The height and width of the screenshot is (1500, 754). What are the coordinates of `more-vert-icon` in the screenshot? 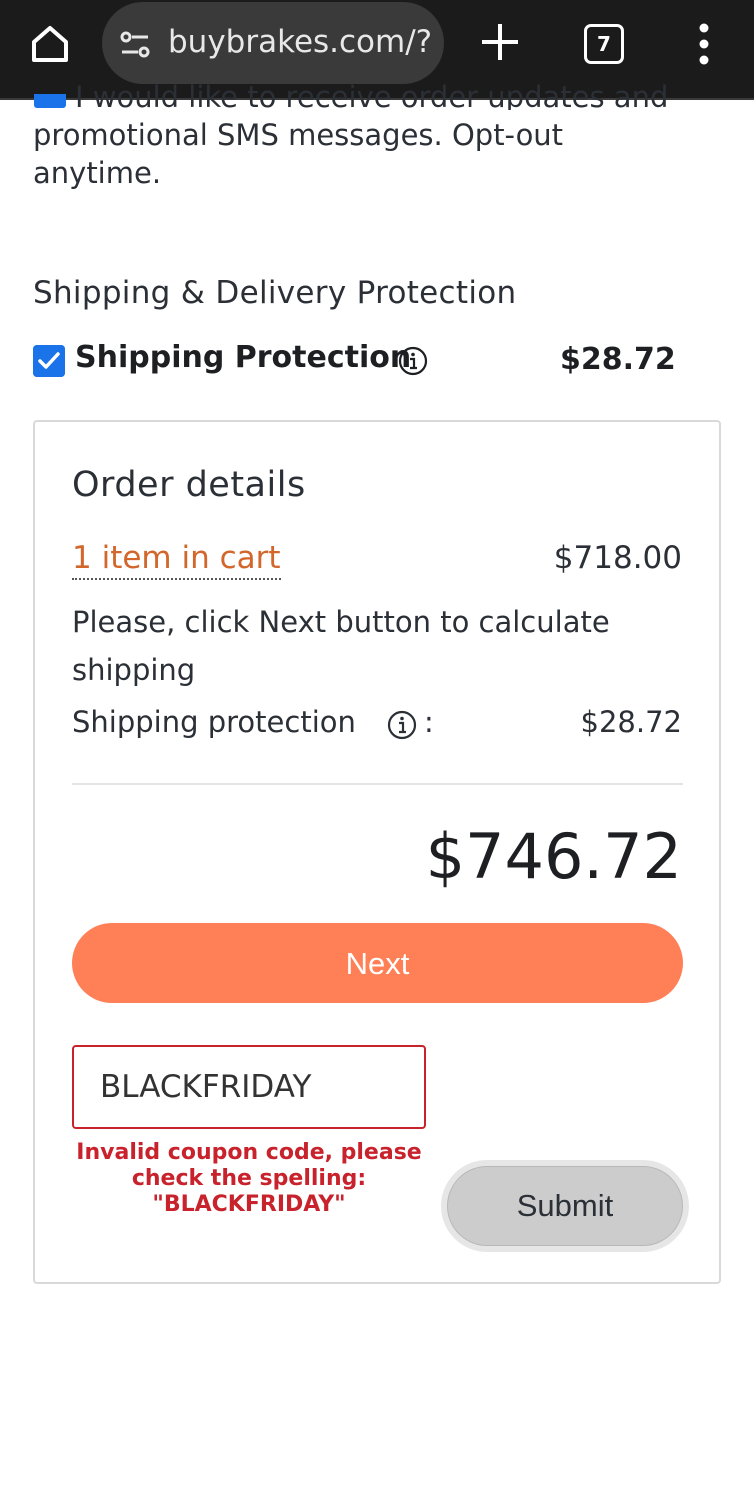 It's located at (704, 44).